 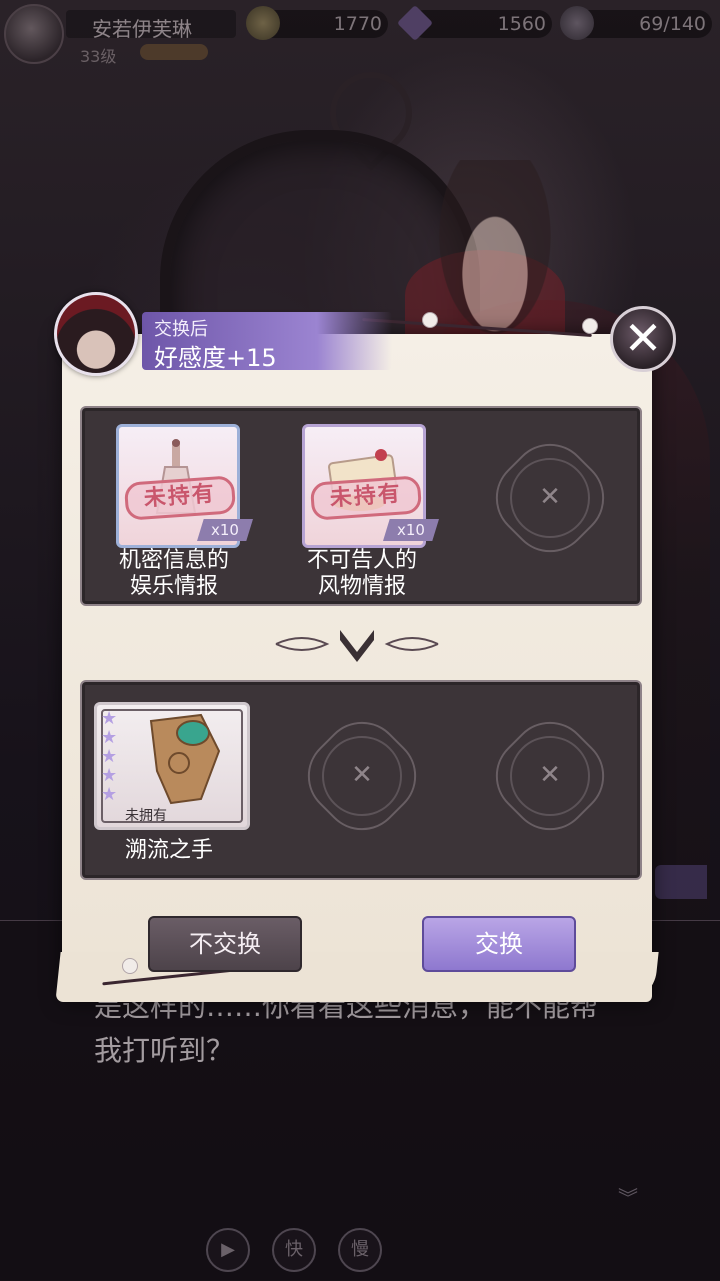 What do you see at coordinates (357, 24) in the screenshot?
I see `gold-value: 1770` at bounding box center [357, 24].